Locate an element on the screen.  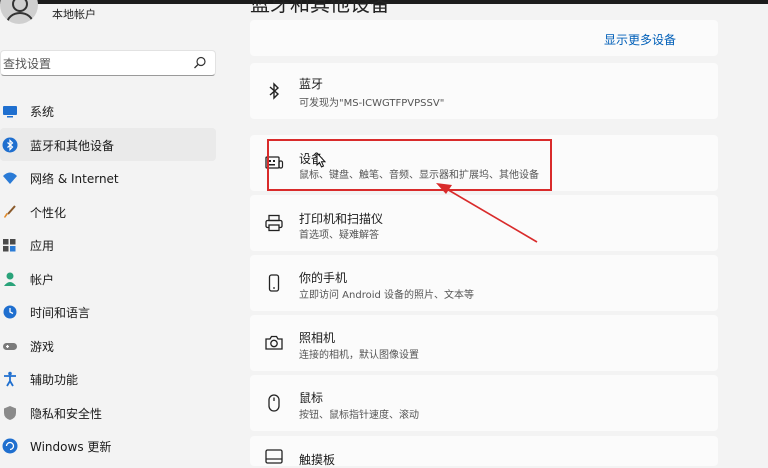
show-more-devices-link: 显示更多设备 is located at coordinates (640, 39).